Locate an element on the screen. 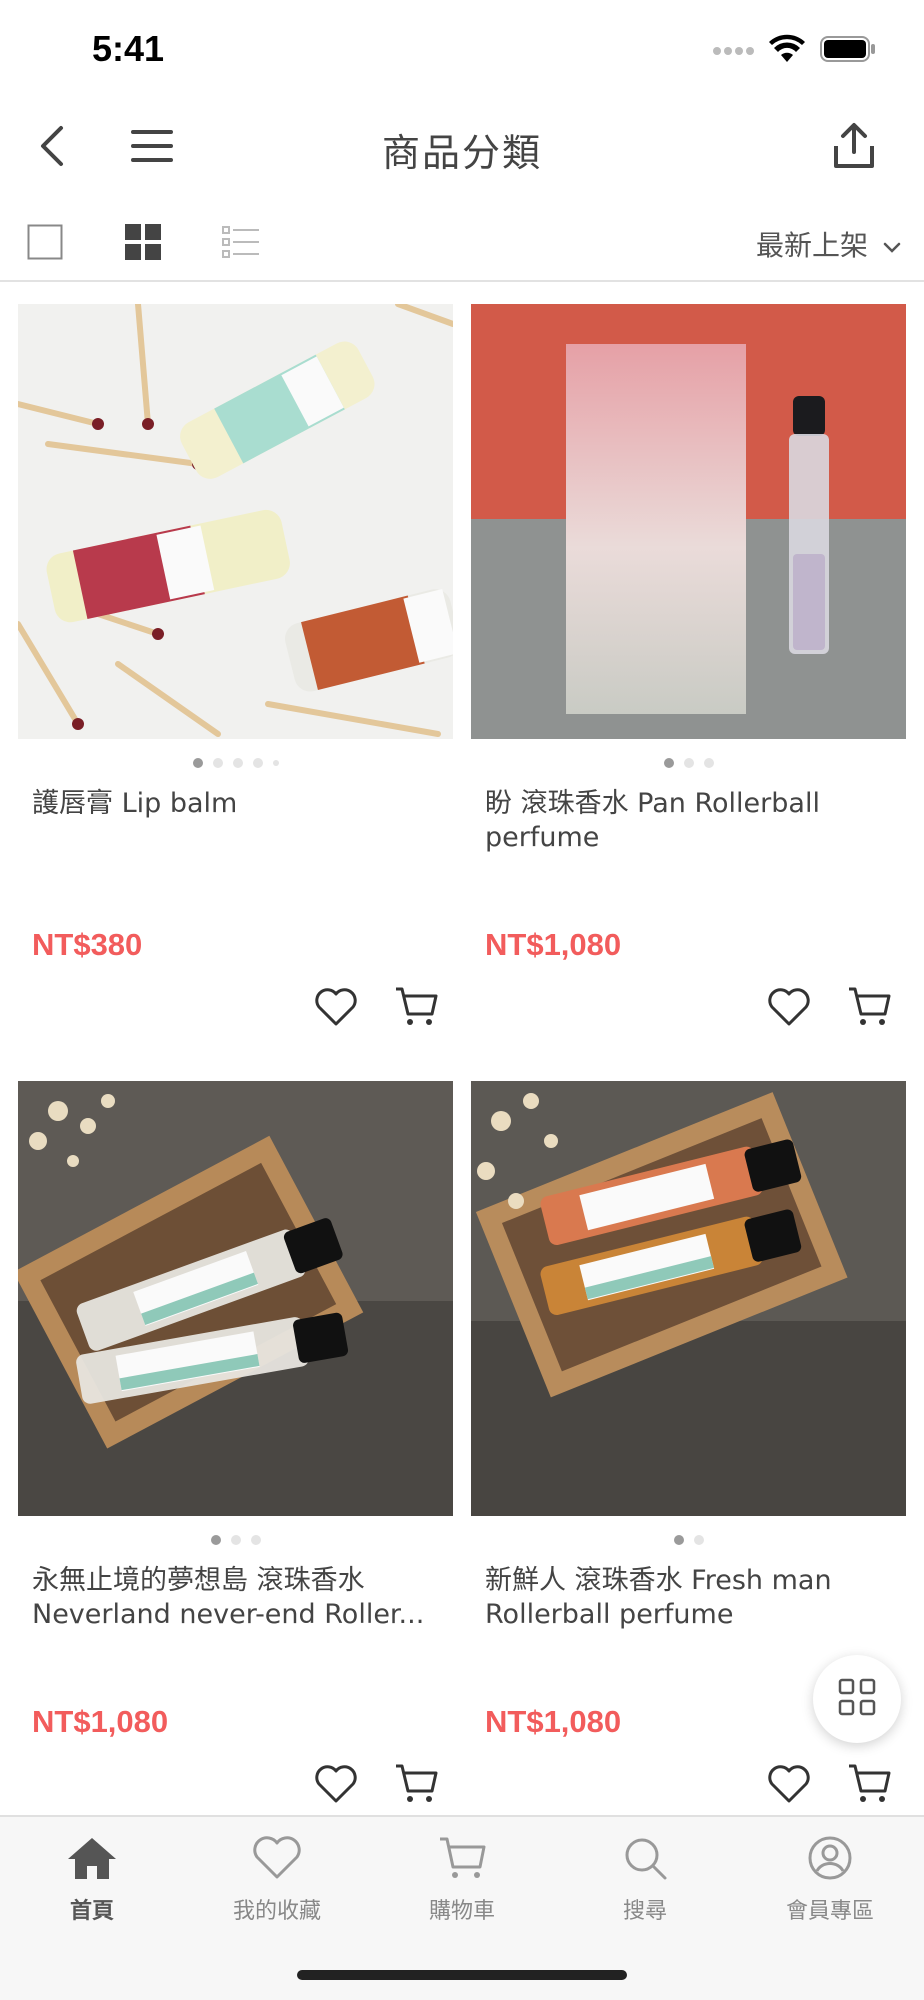  tab-label: 我的收藏 is located at coordinates (276, 1911).